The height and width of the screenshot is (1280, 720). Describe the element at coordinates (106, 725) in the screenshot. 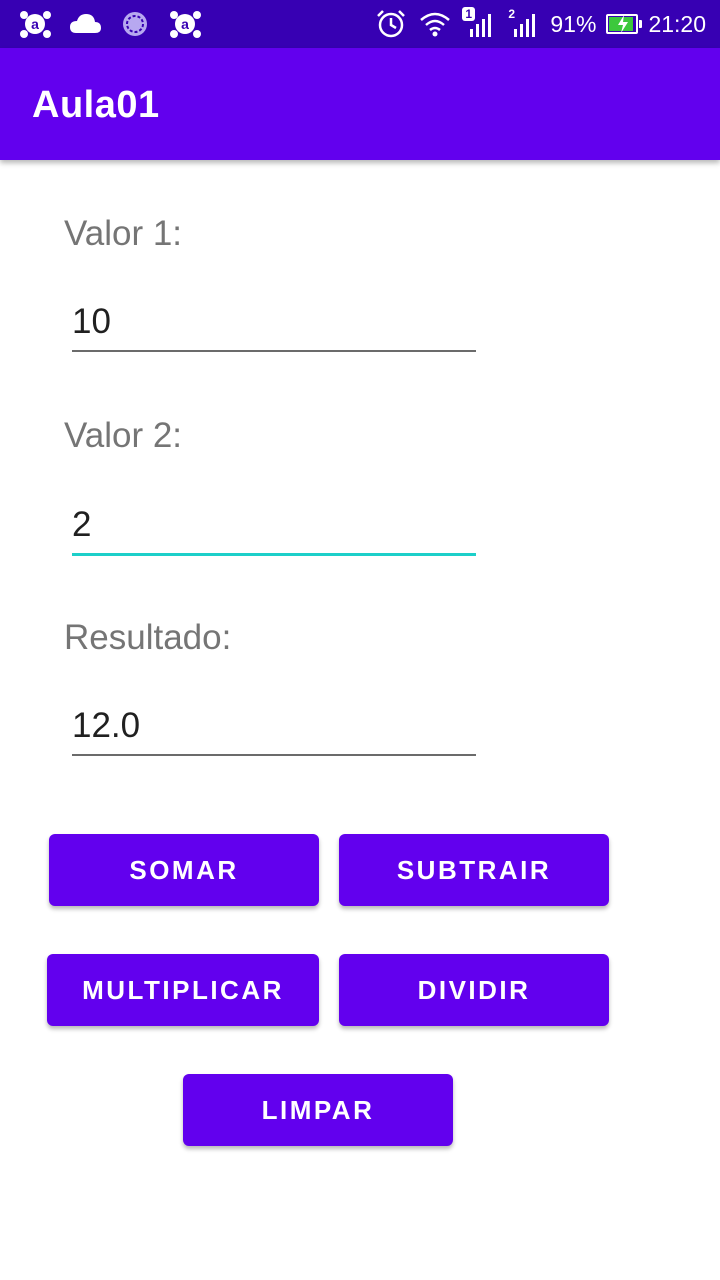

I see `resultado-value: 12.0` at that location.